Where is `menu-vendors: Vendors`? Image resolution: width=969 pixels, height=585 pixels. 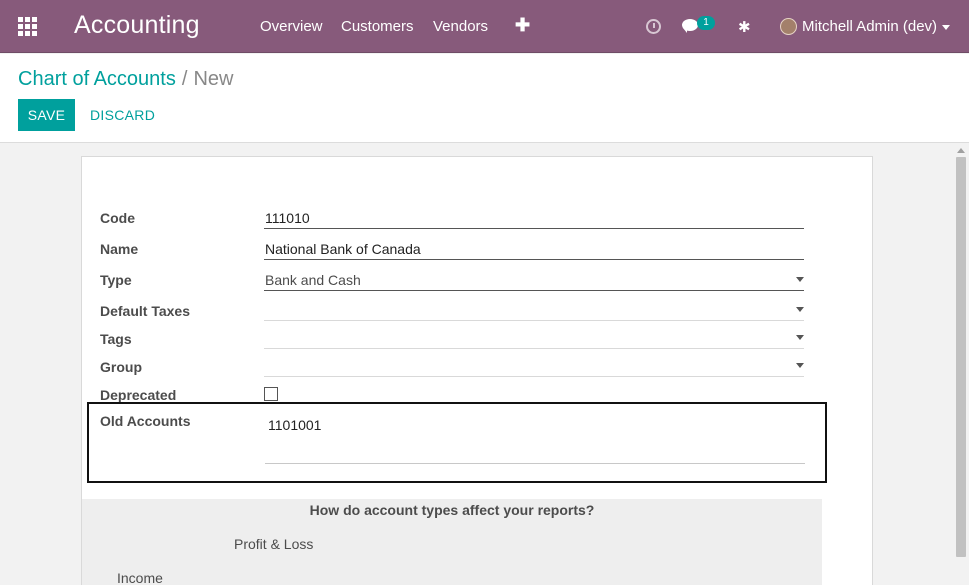 menu-vendors: Vendors is located at coordinates (460, 26).